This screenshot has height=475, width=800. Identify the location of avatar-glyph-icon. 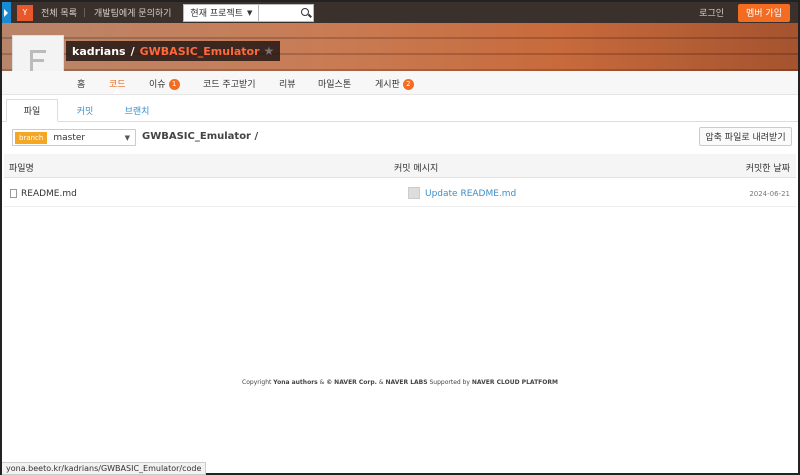
(38, 61).